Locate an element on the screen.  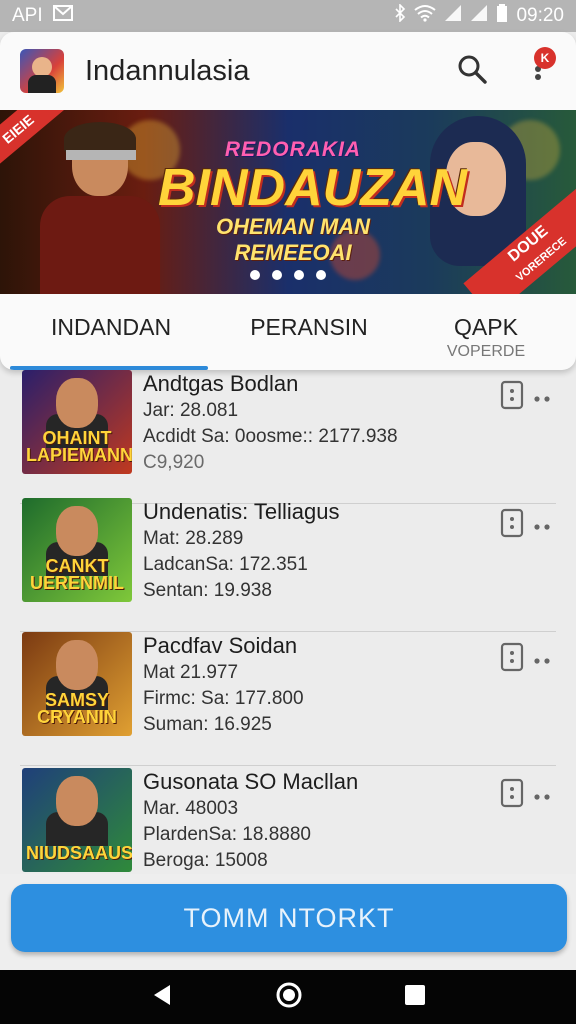
more-menu-button: K is located at coordinates (538, 68).